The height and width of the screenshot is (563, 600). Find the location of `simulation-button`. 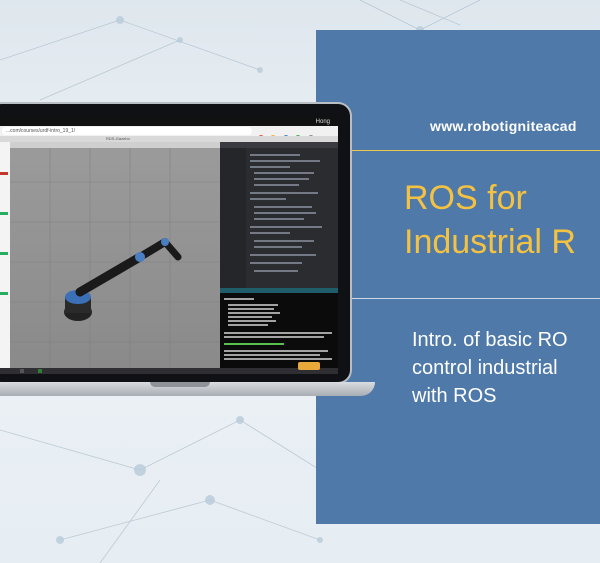

simulation-button is located at coordinates (309, 366).